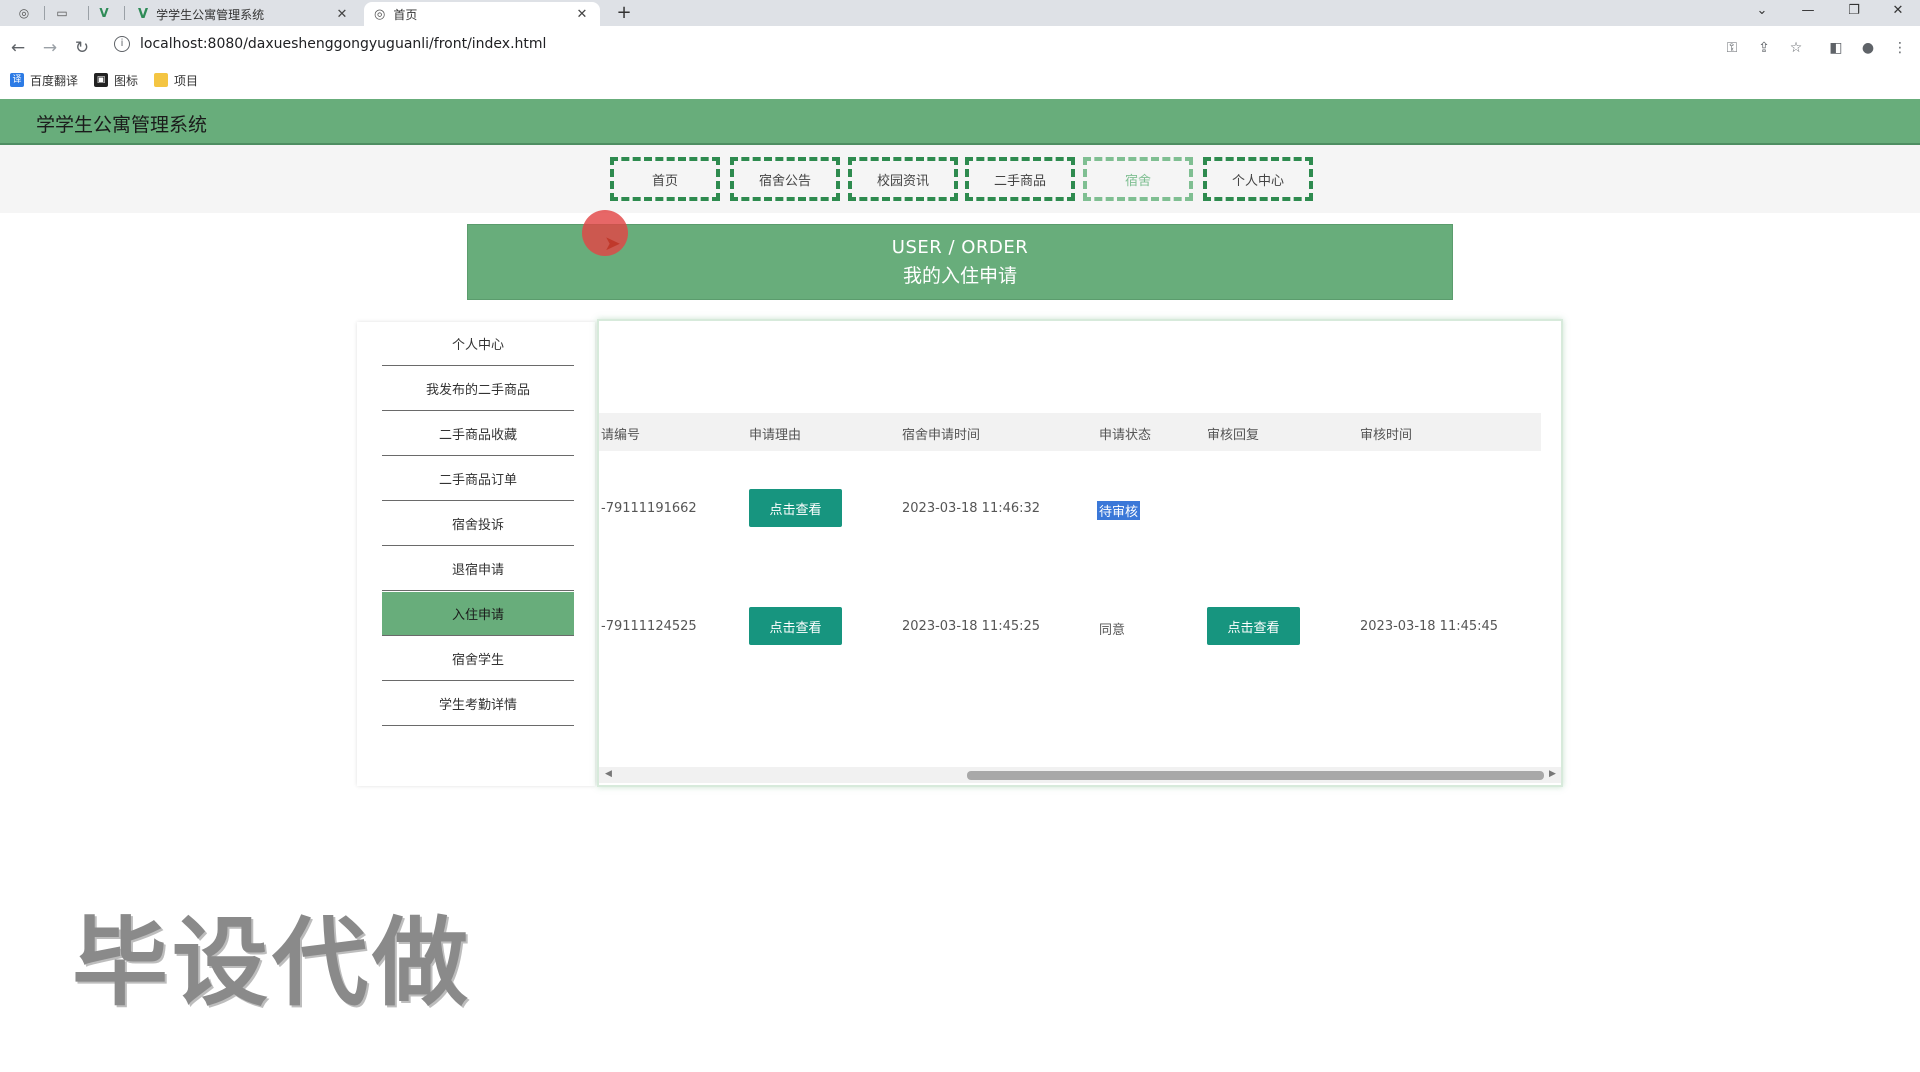 This screenshot has height=1072, width=1920. I want to click on menu-attendance-details: 学生考勤详情, so click(478, 704).